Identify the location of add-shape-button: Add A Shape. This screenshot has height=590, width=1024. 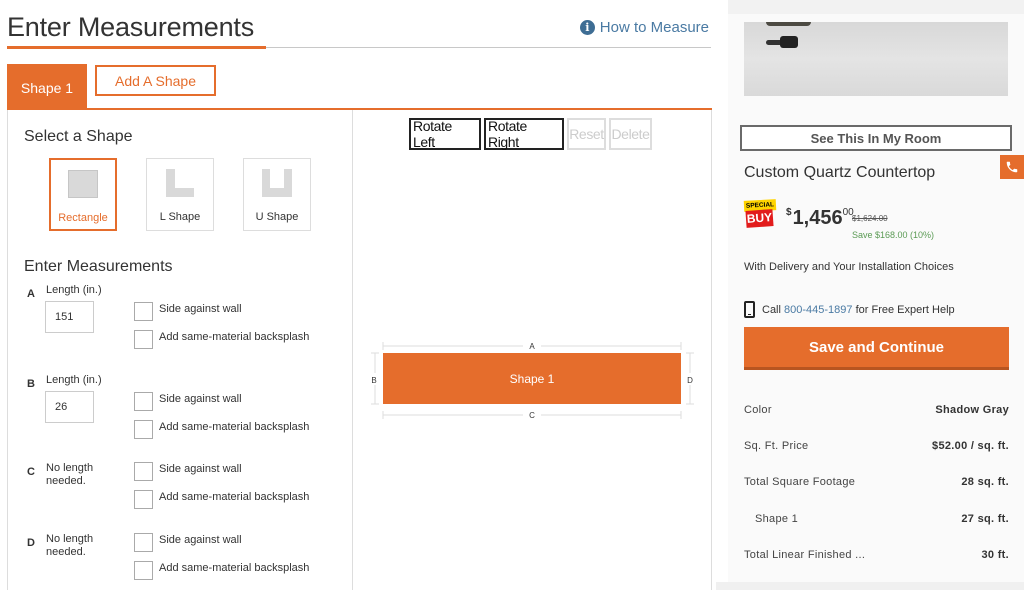
(155, 80).